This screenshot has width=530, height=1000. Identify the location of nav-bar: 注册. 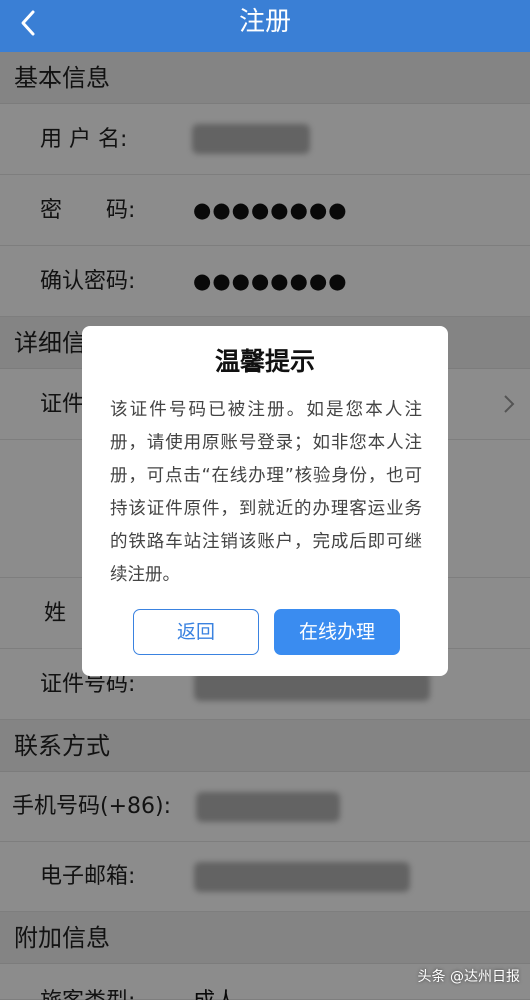
(265, 26).